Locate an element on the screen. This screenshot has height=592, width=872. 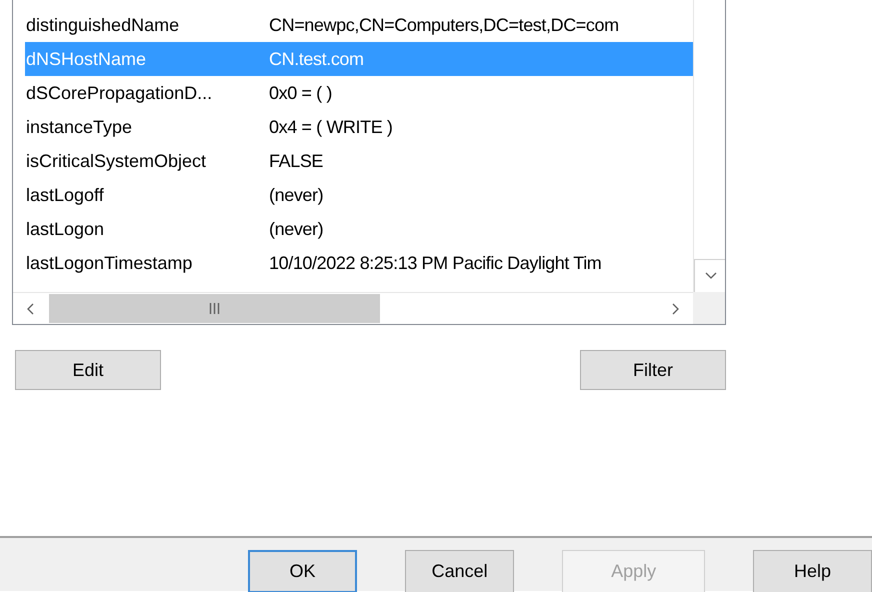
edit-button: Edit is located at coordinates (88, 370).